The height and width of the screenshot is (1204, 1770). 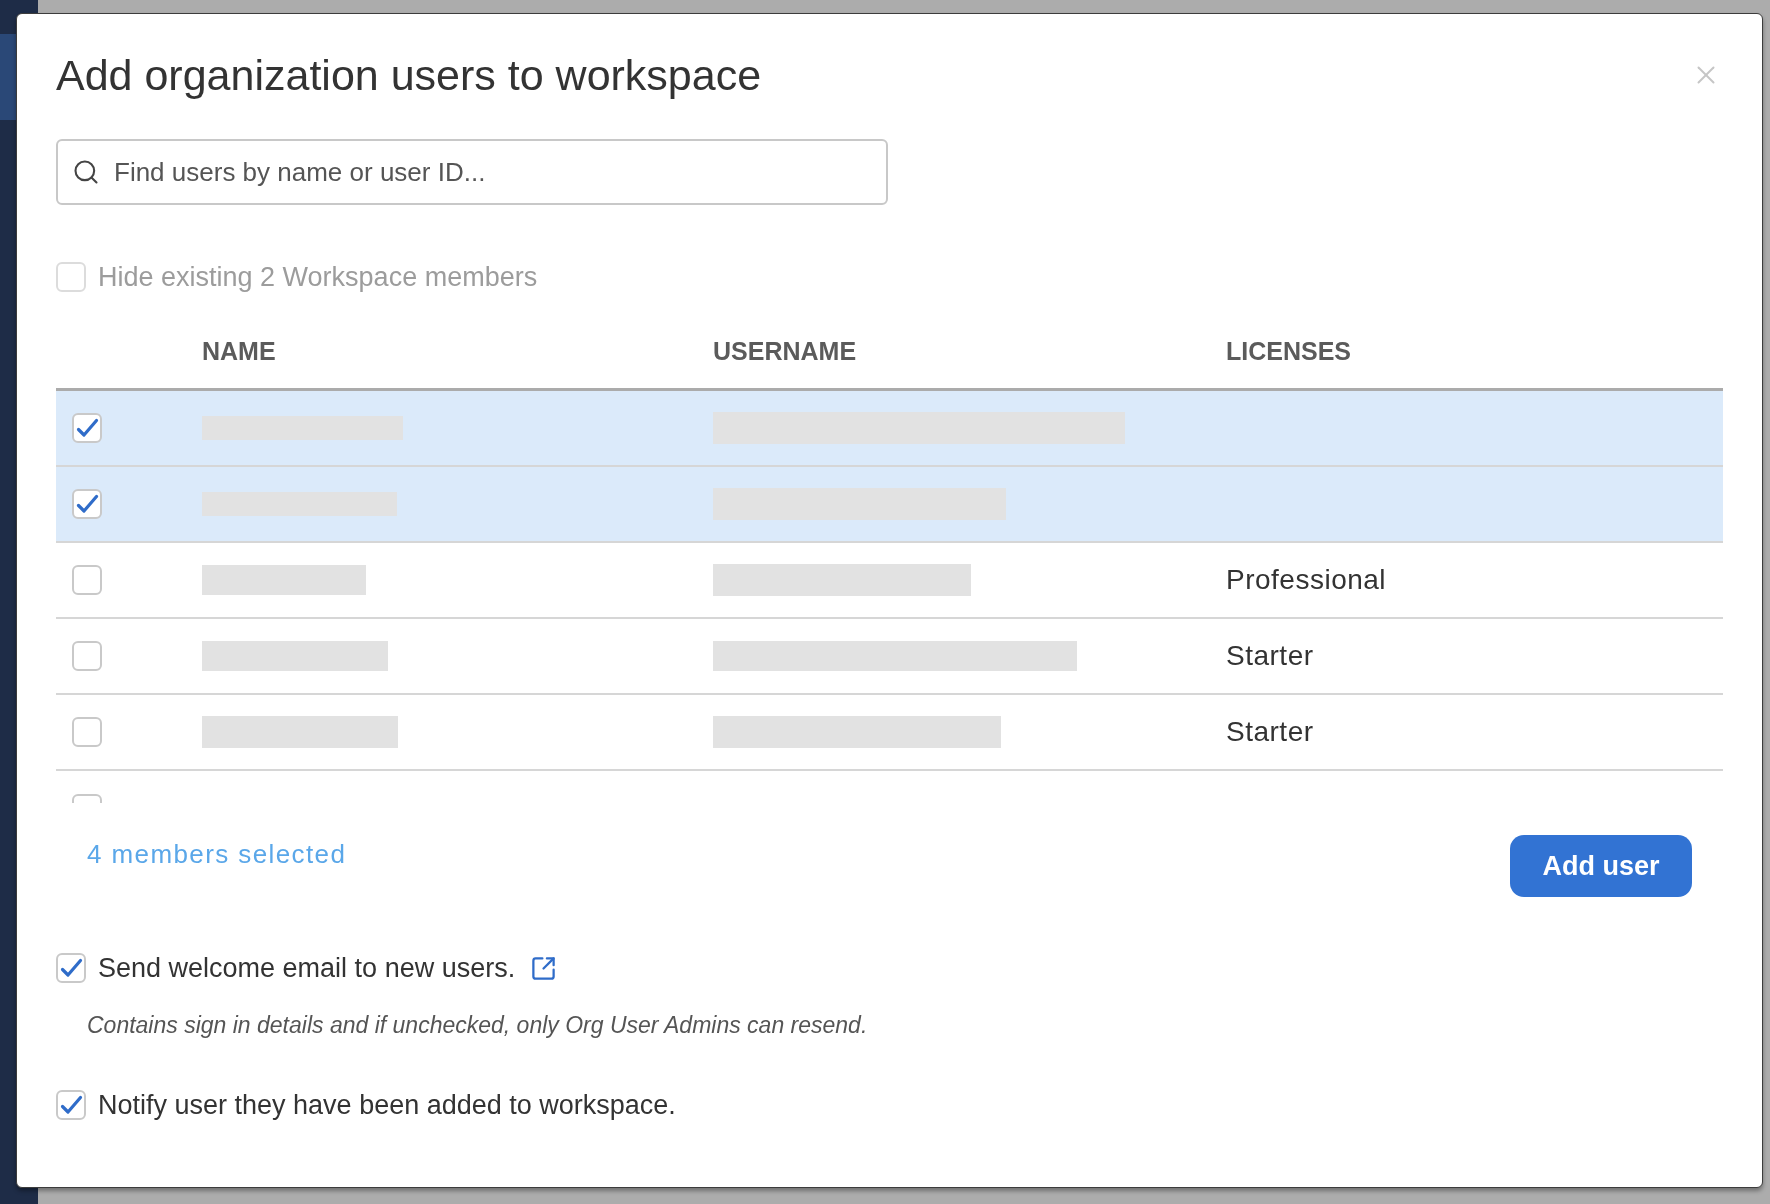 I want to click on table-cell: Professional, so click(x=1306, y=580).